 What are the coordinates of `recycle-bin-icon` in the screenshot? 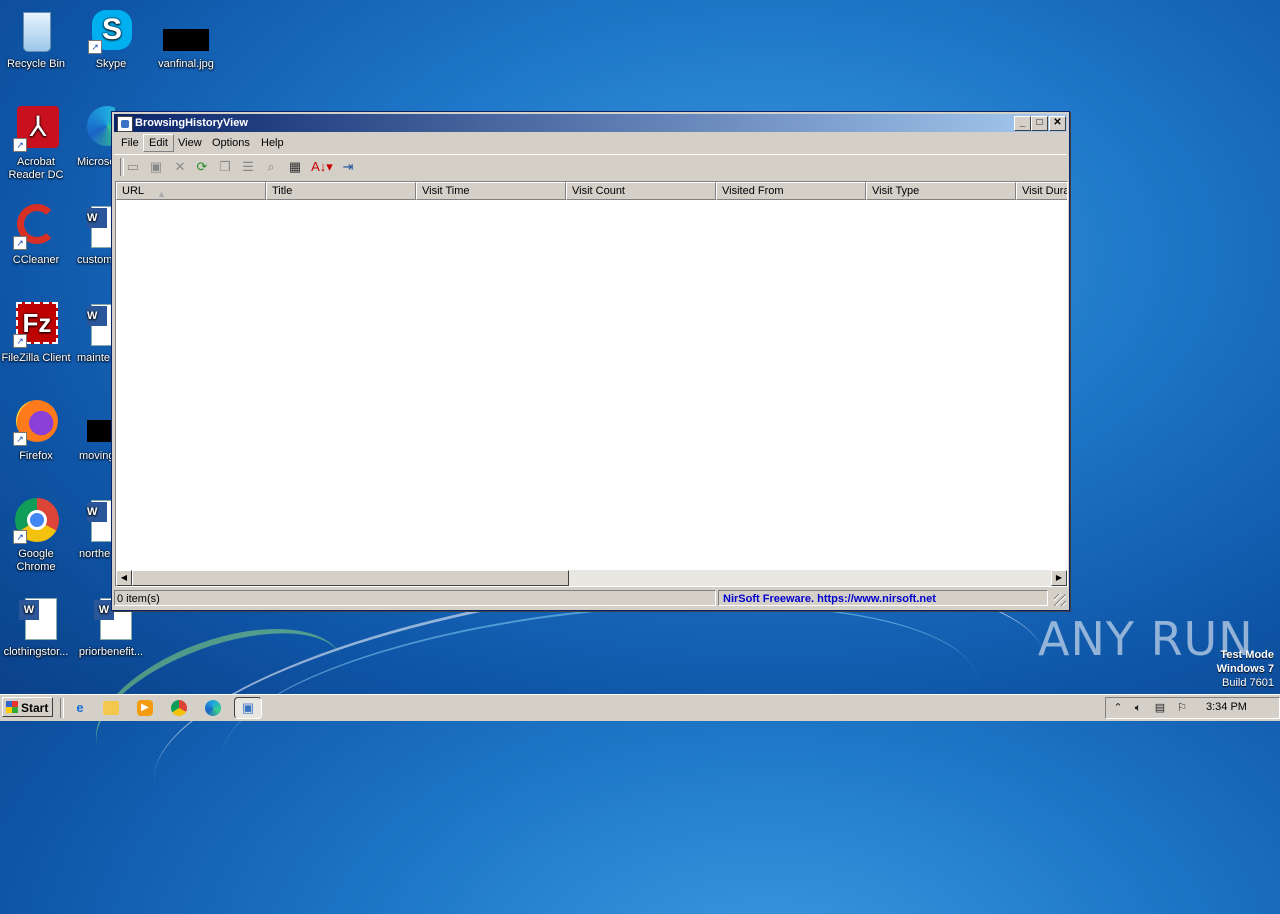 It's located at (36, 31).